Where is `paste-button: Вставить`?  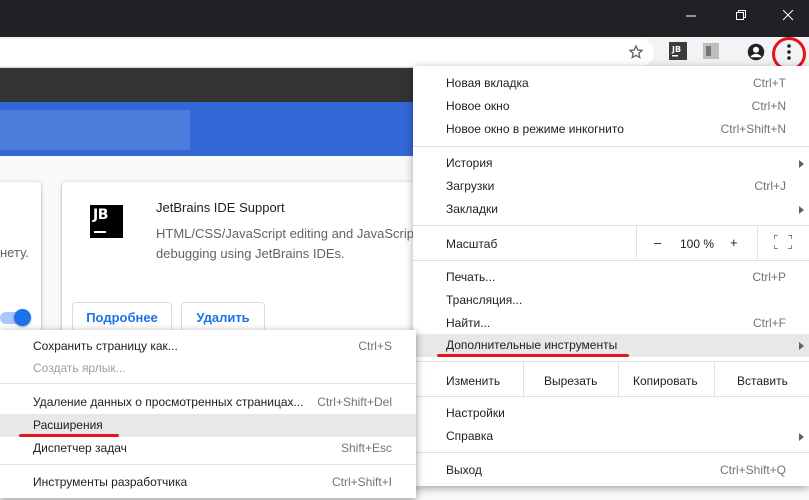 paste-button: Вставить is located at coordinates (762, 381).